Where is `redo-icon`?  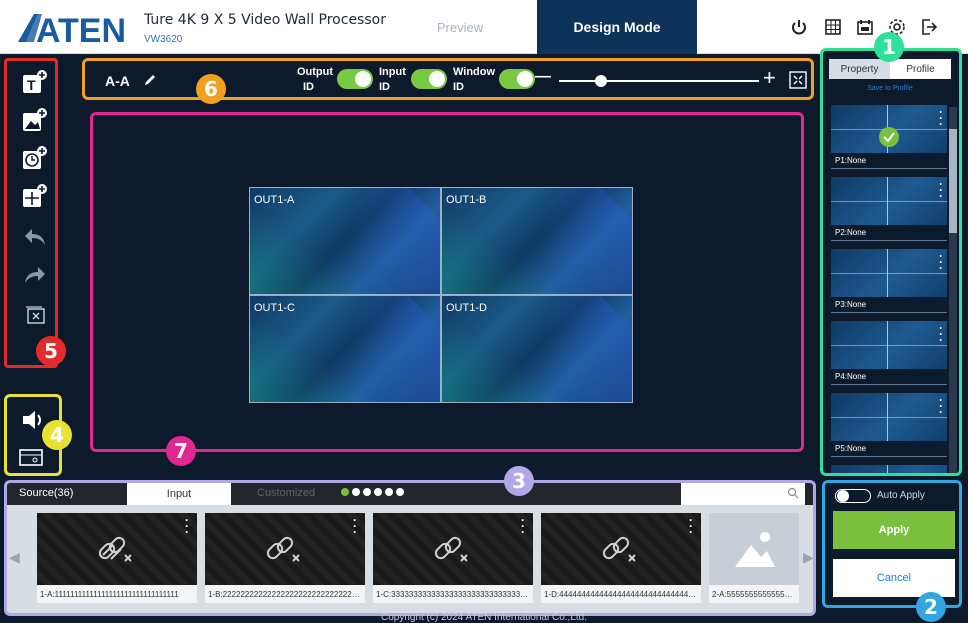 redo-icon is located at coordinates (35, 275).